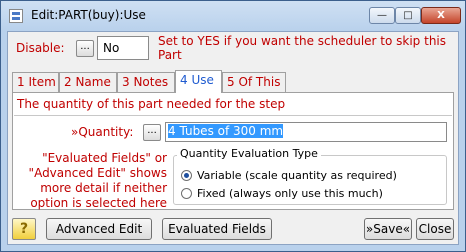 This screenshot has height=252, width=466. Describe the element at coordinates (217, 229) in the screenshot. I see `evaluated-fields-button: Evaluated Fields` at that location.